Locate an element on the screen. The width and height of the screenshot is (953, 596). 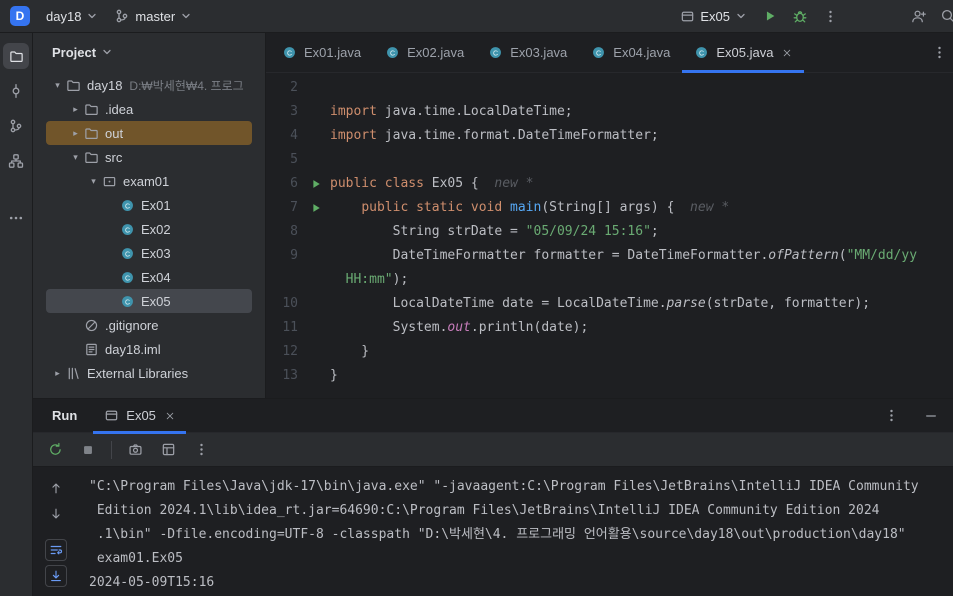
version-control-tool-button is located at coordinates (16, 126).